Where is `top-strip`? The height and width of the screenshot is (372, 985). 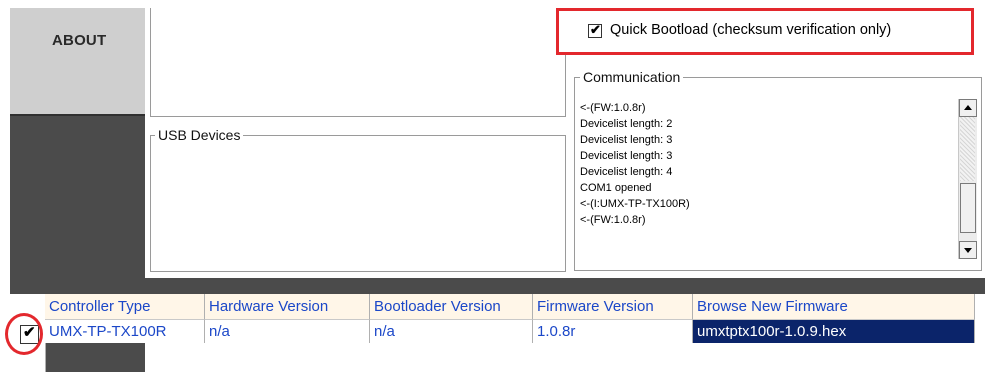
top-strip is located at coordinates (492, 4).